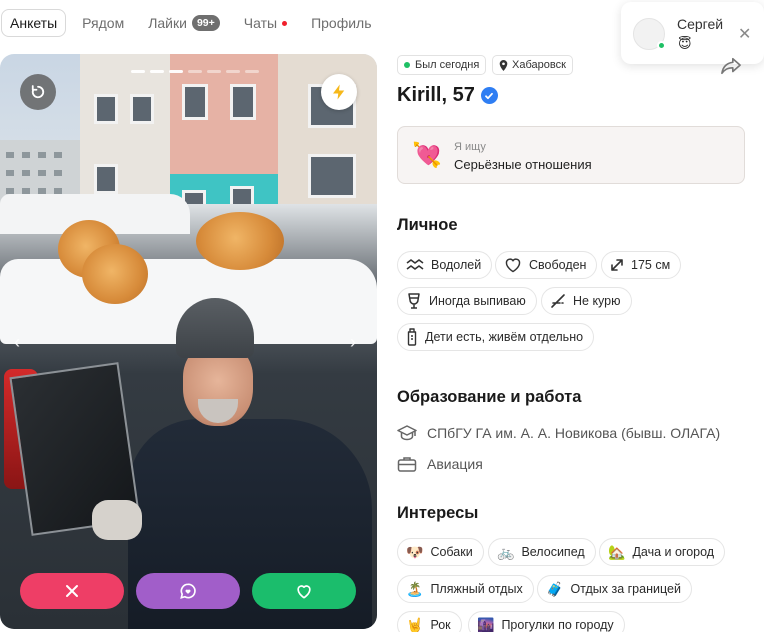  I want to click on rewind-button, so click(38, 92).